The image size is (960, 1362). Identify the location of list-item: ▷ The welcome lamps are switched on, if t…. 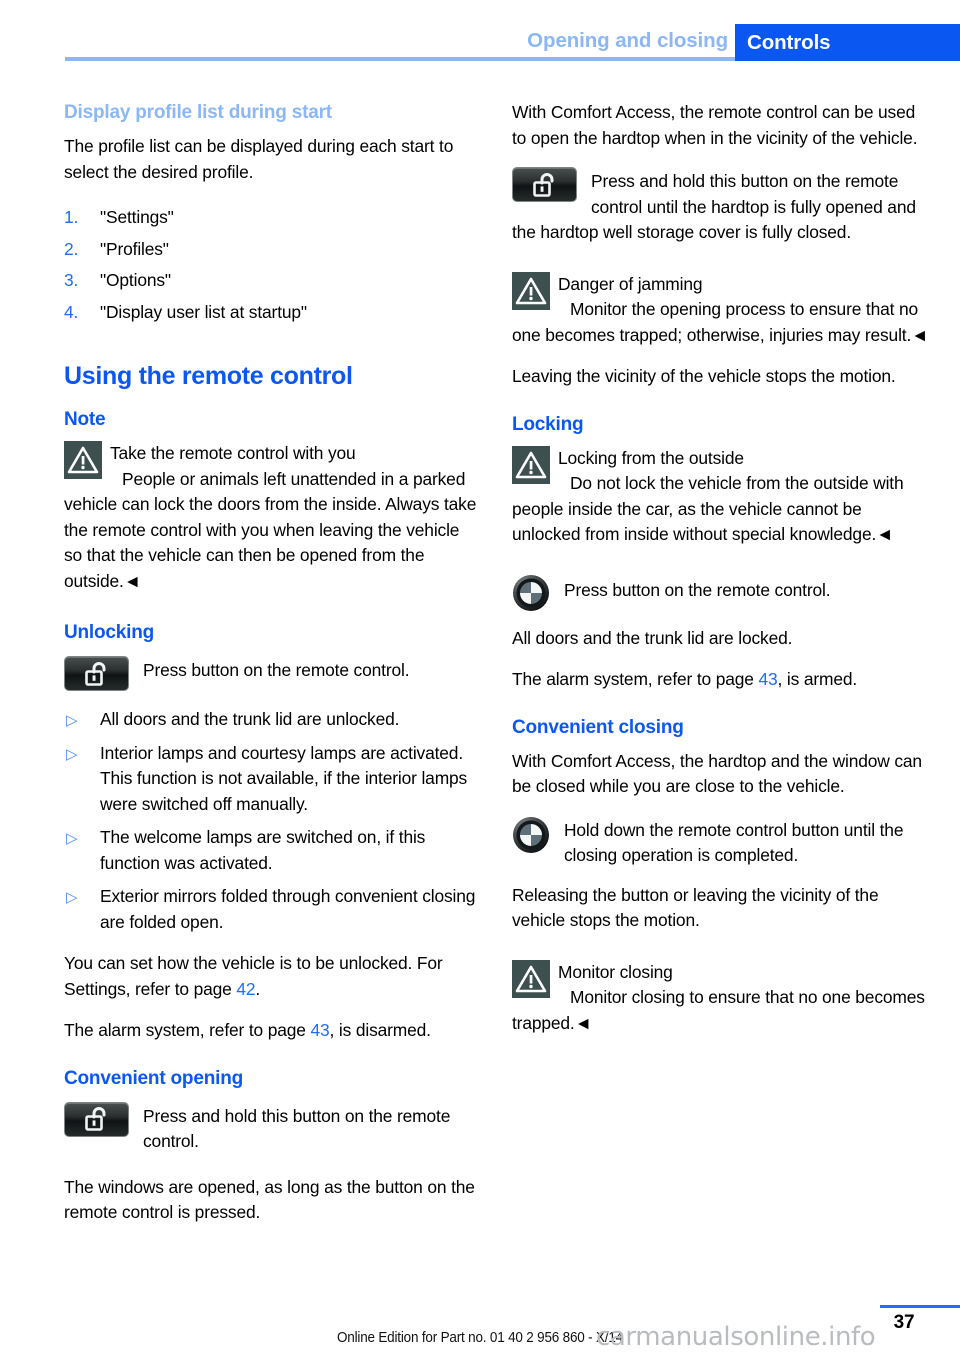
(273, 850).